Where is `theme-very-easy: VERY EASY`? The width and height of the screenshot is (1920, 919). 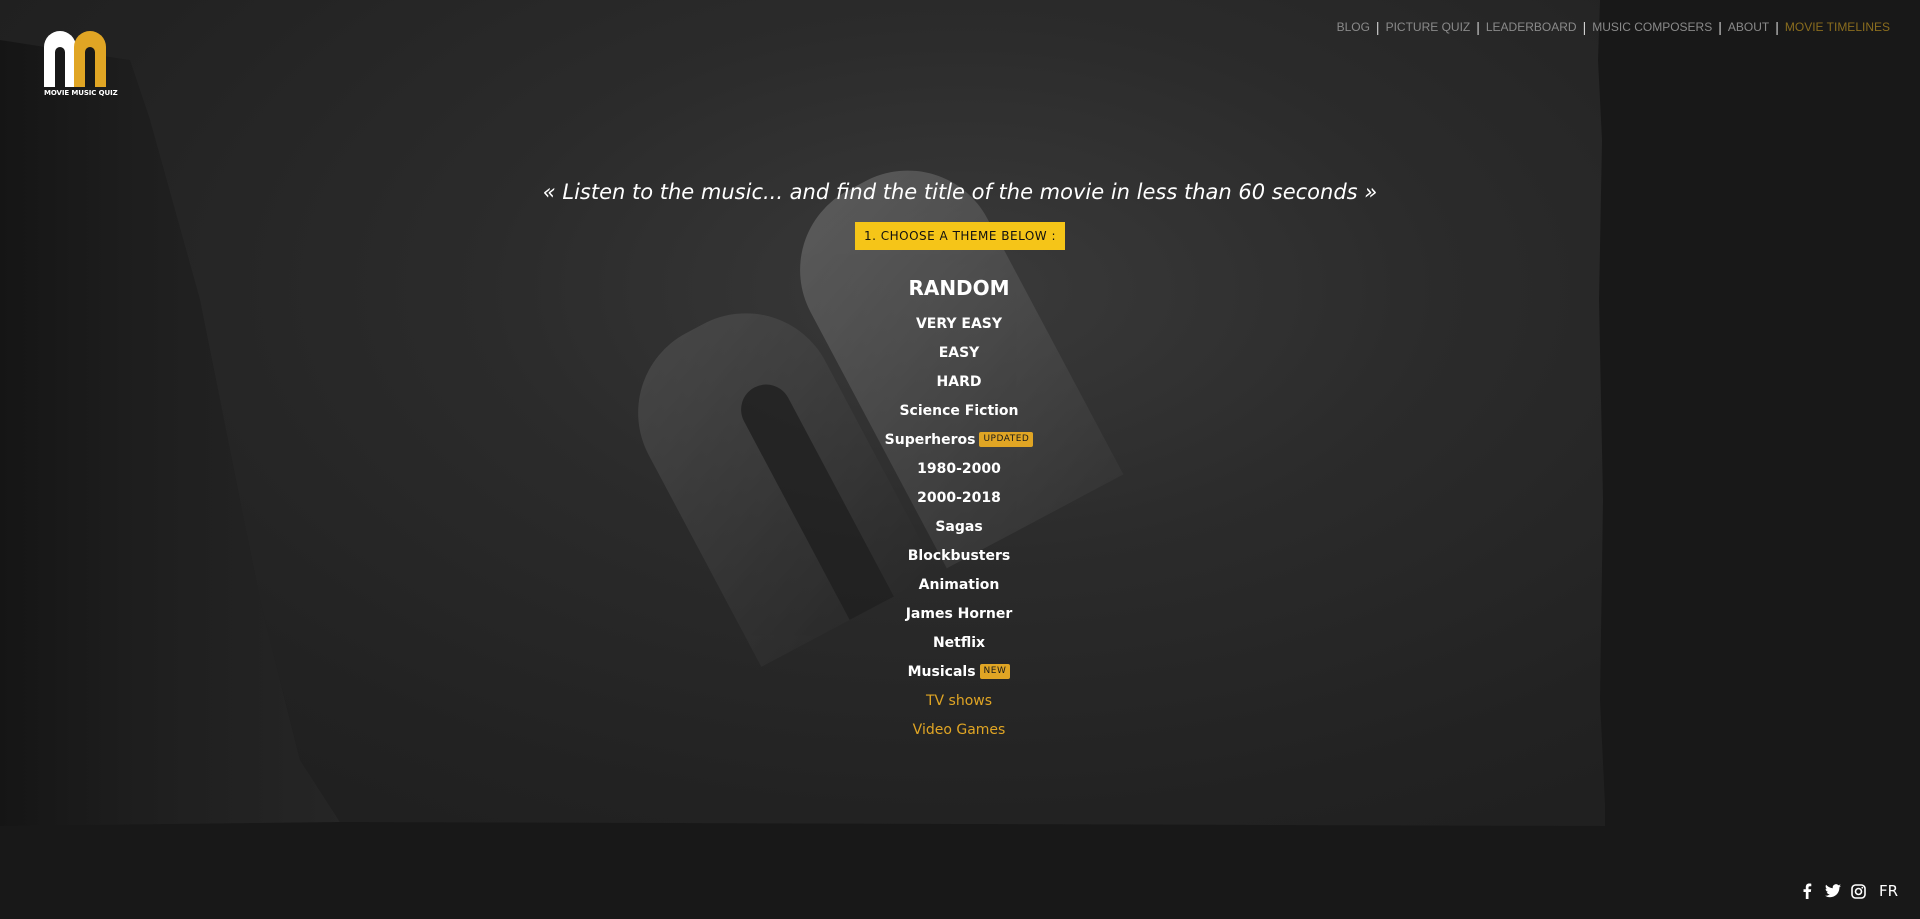
theme-very-easy: VERY EASY is located at coordinates (959, 324).